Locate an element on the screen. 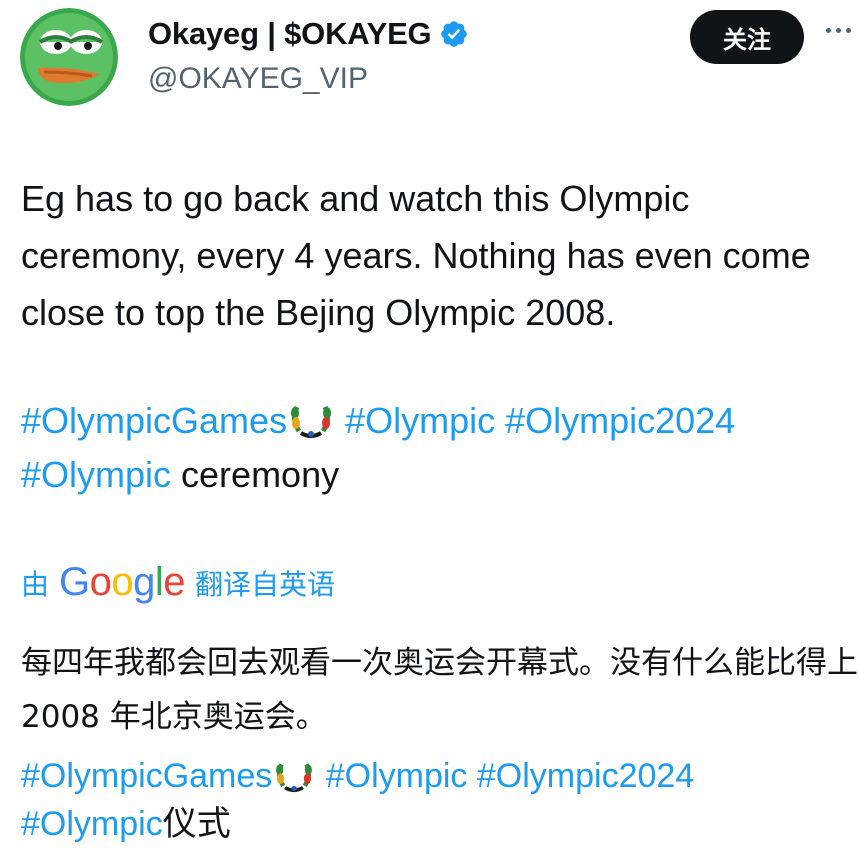  avatar is located at coordinates (69, 57).